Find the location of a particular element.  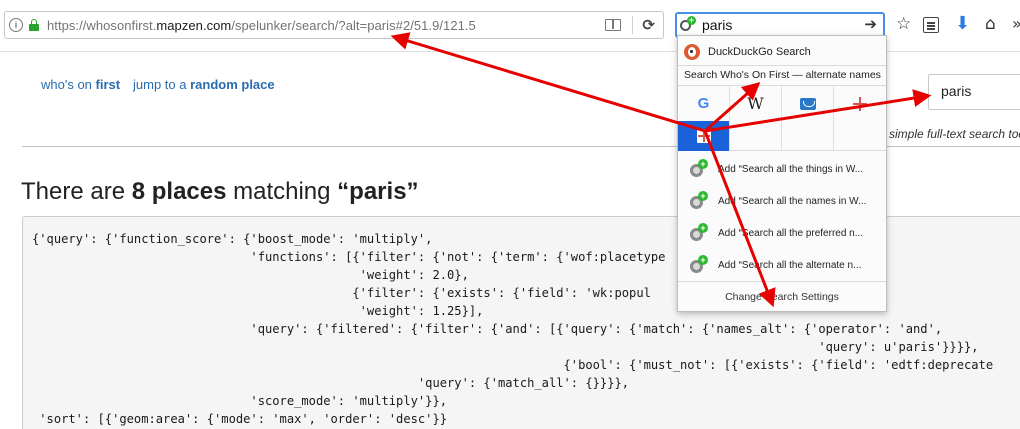

random-bold: random place is located at coordinates (232, 84).